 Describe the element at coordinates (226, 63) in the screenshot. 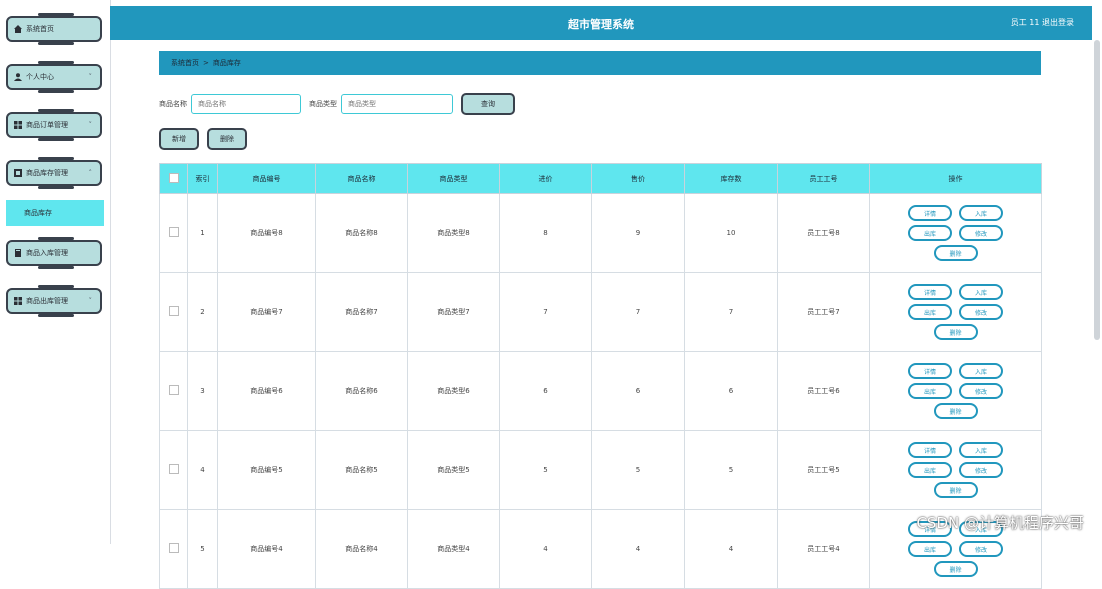

I see `breadcrumb-current: 商品库存` at that location.